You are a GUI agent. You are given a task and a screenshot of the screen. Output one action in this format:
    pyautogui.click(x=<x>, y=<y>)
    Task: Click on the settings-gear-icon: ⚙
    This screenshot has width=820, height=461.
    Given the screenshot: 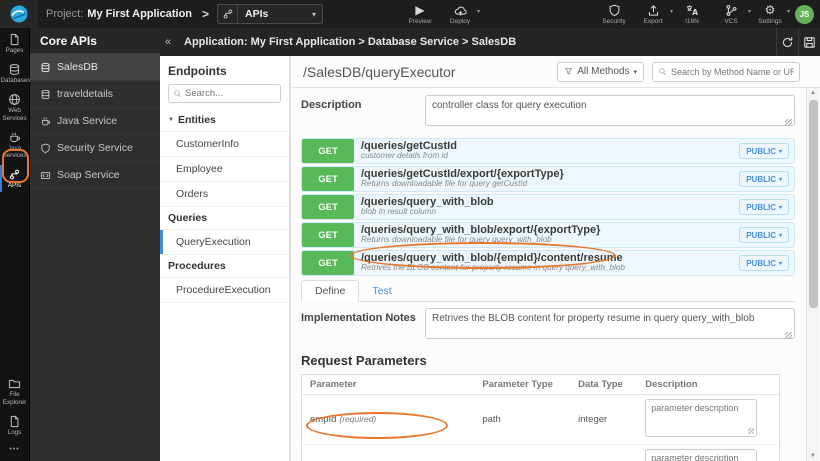 What is the action you would take?
    pyautogui.click(x=770, y=10)
    